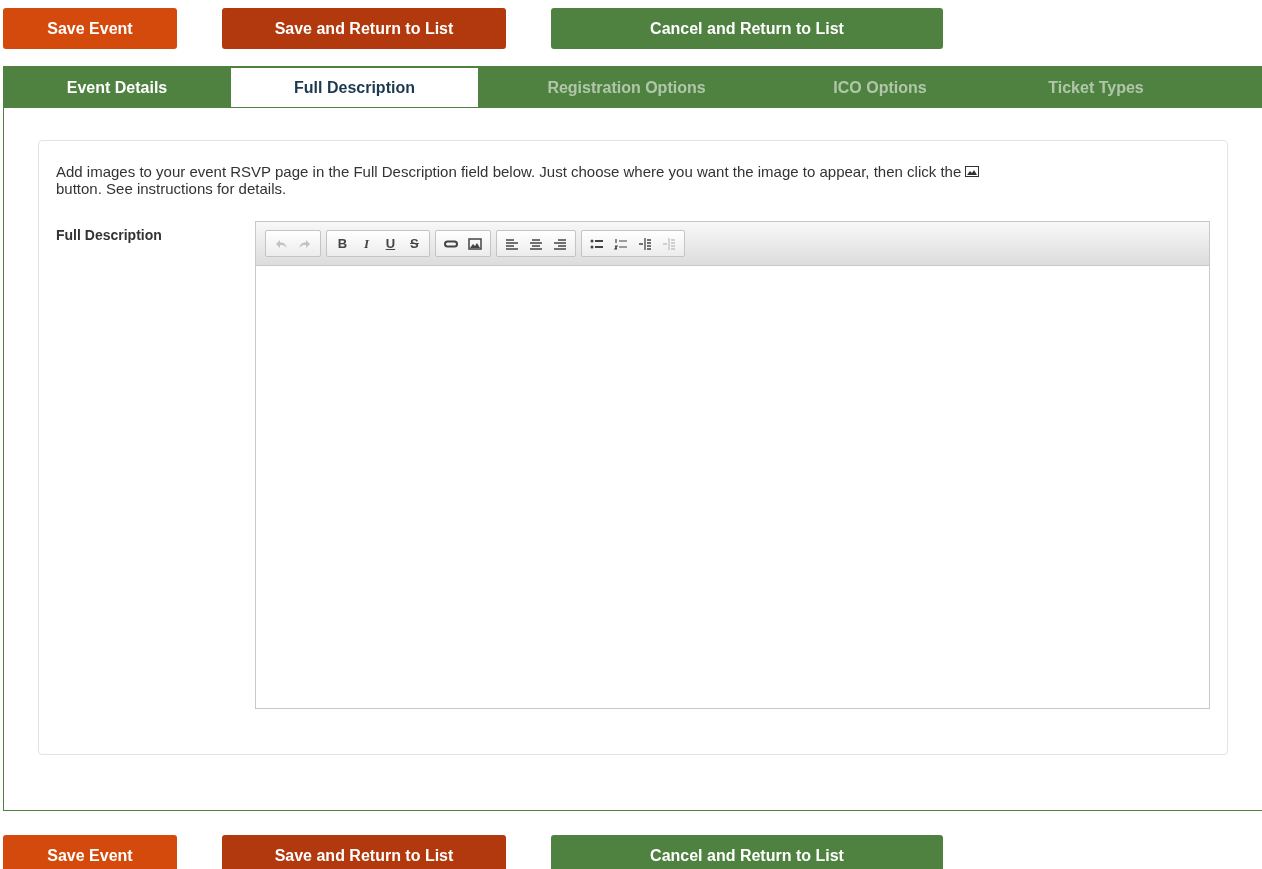 The height and width of the screenshot is (869, 1262). I want to click on italic-button: I, so click(366, 243).